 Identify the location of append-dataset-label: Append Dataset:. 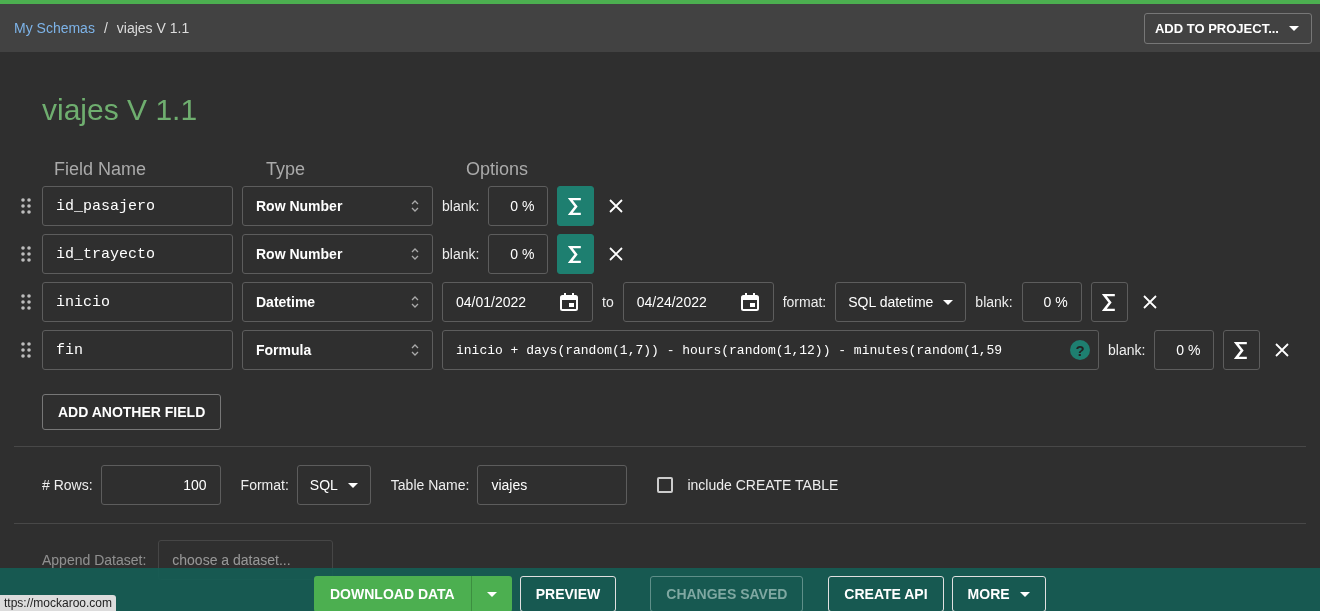
(94, 560).